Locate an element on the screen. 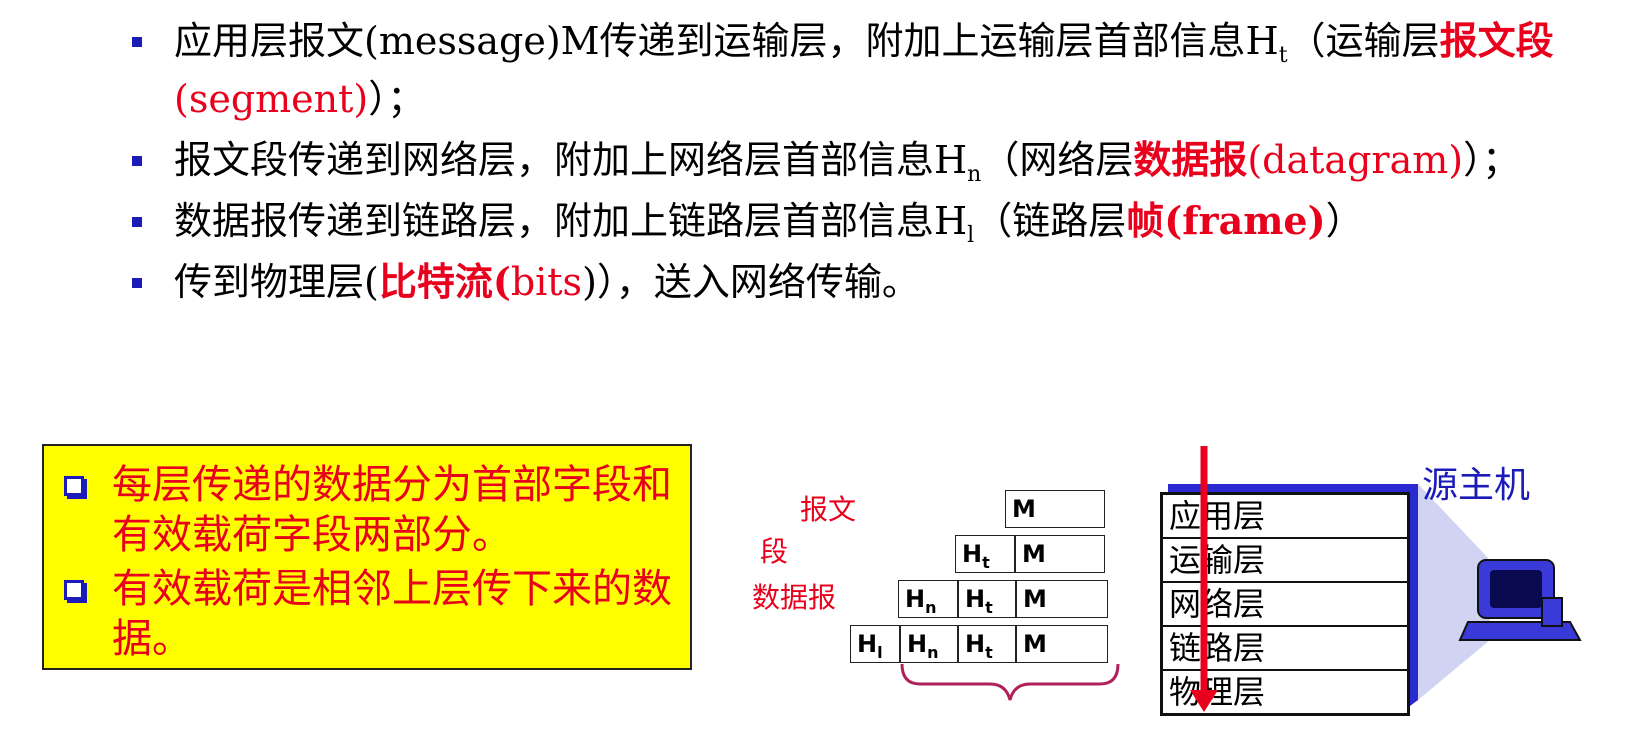 This screenshot has height=731, width=1643. protocol-stack: 应用层 运输层 网络层 链路层 物理层 is located at coordinates (1285, 604).